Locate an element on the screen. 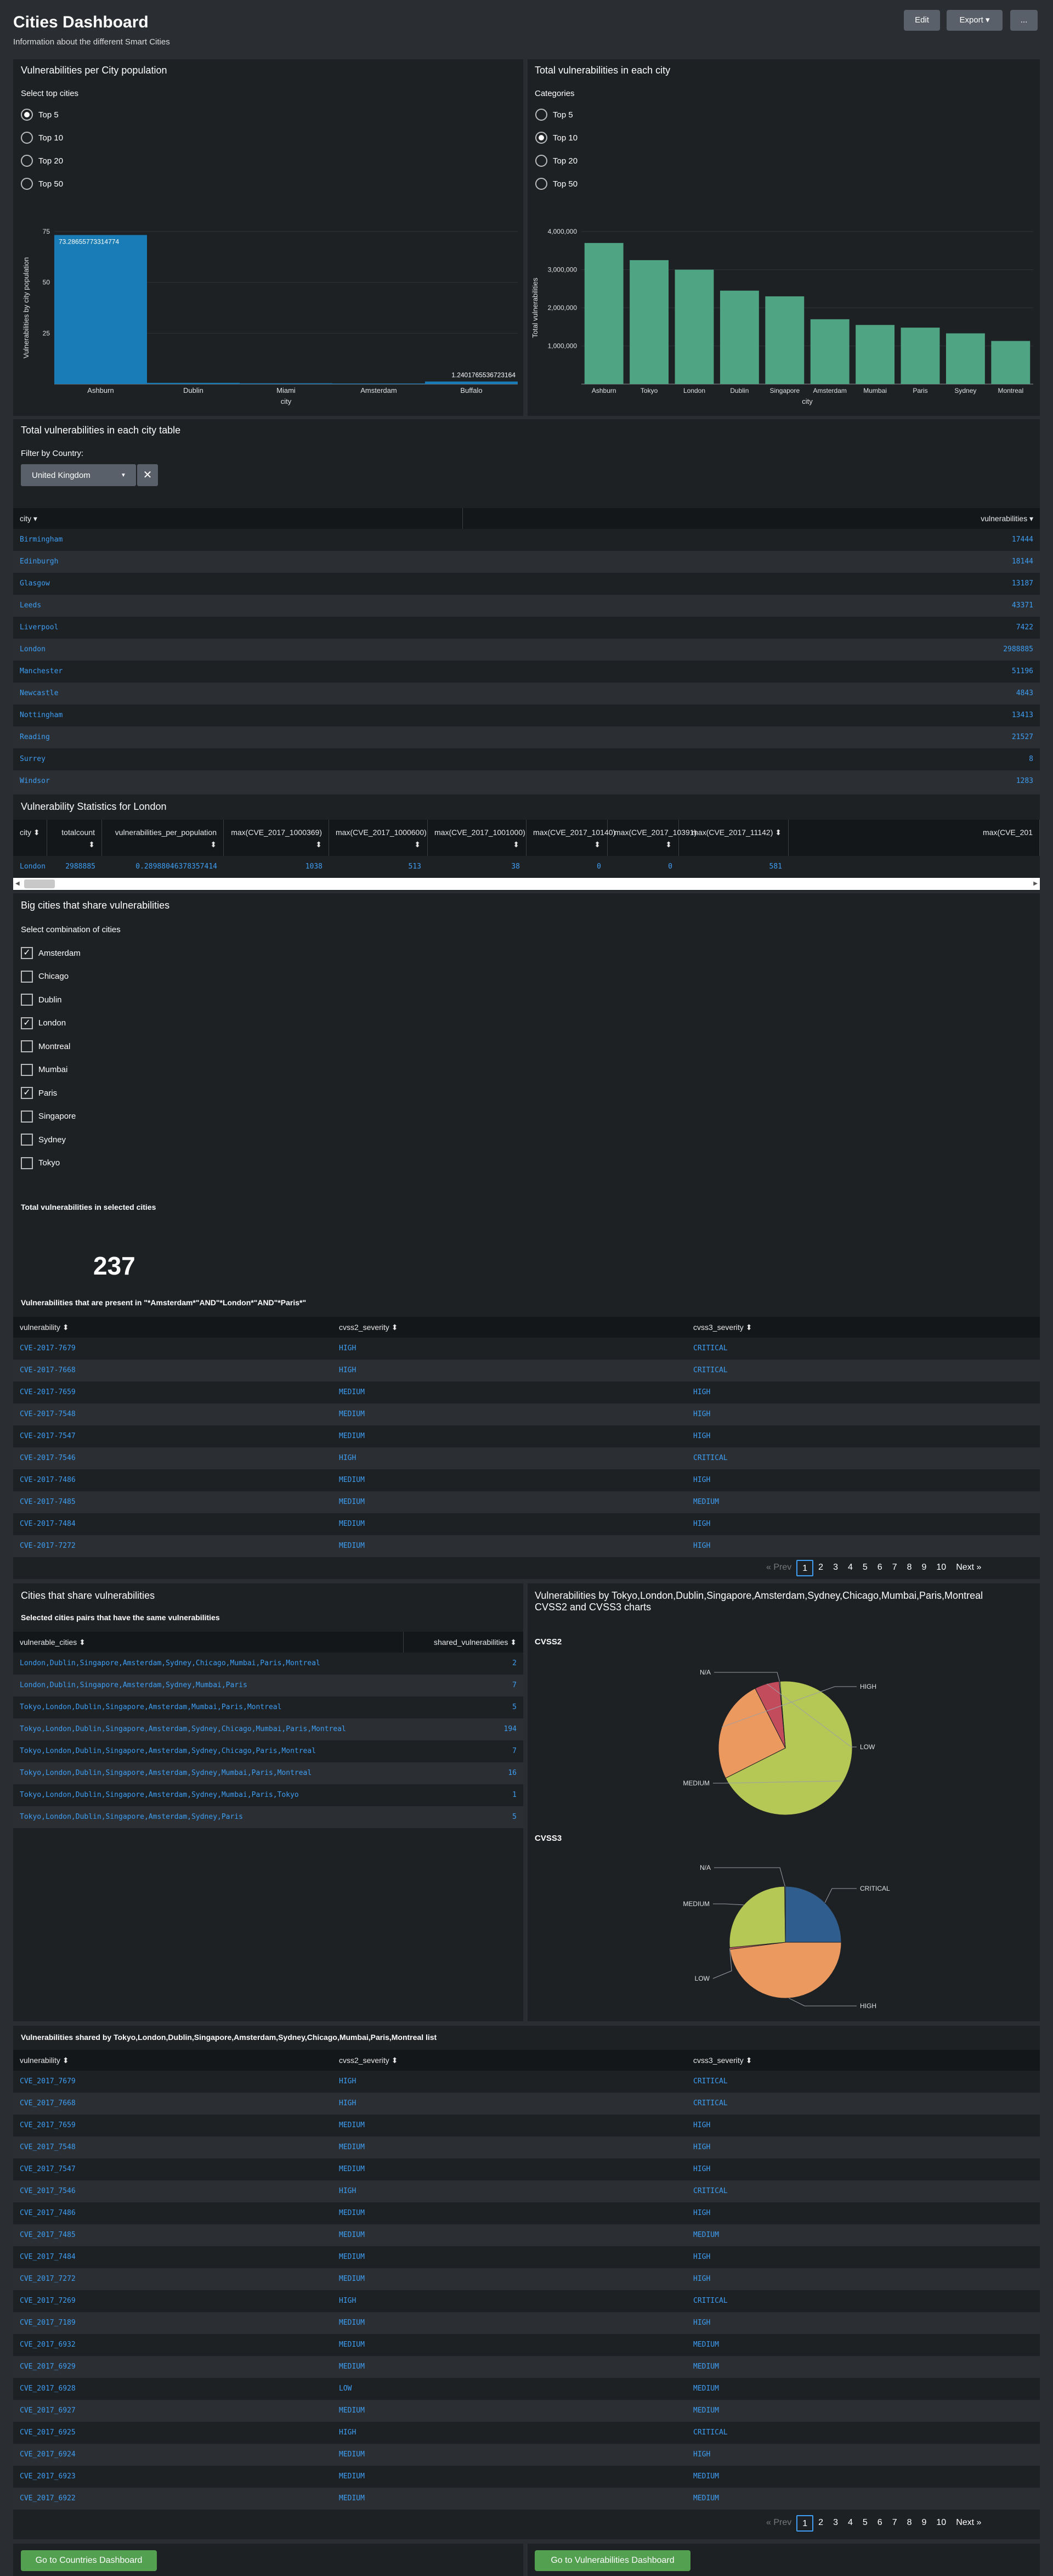 The image size is (1053, 2576). table-row: CVE-2017-7546 HIGH CRITICAL is located at coordinates (526, 1458).